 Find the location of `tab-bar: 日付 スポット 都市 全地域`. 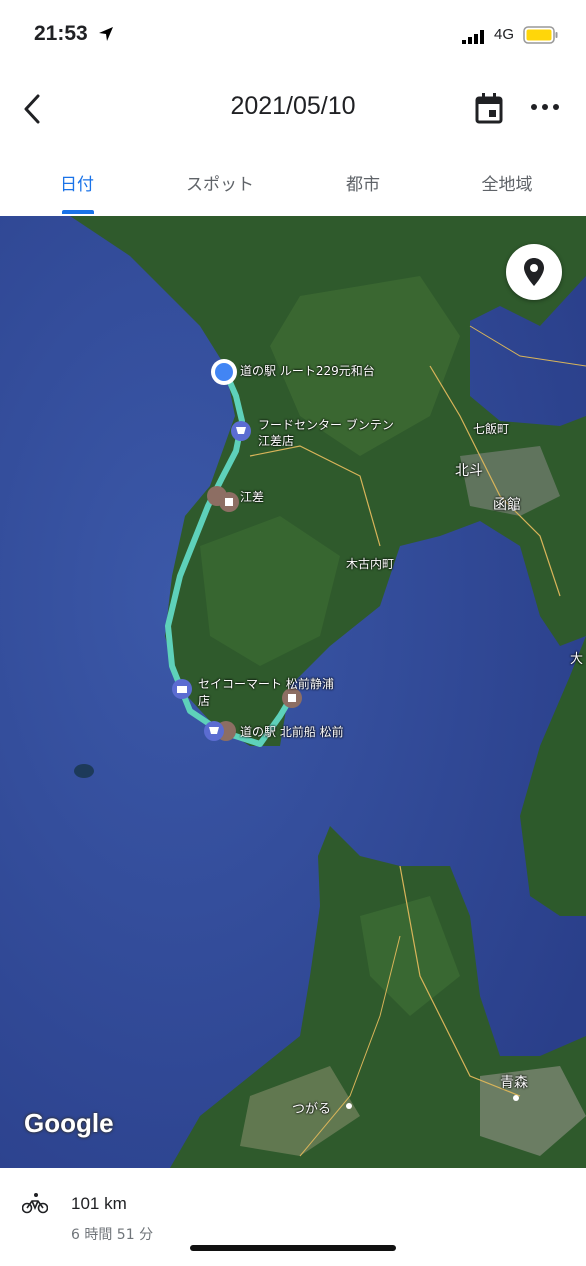

tab-bar: 日付 スポット 都市 全地域 is located at coordinates (293, 183).